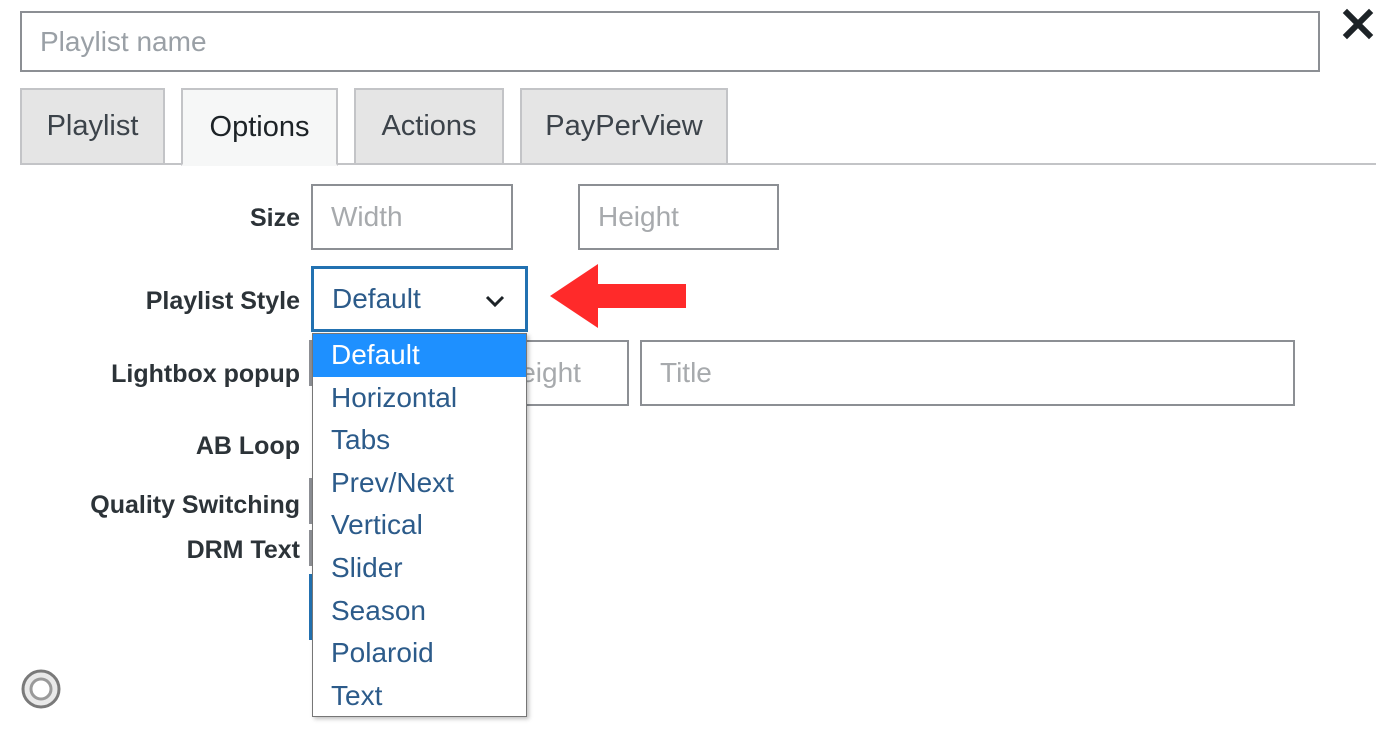 The image size is (1386, 746). I want to click on lightbox-popup-label: Lightbox popup, so click(205, 374).